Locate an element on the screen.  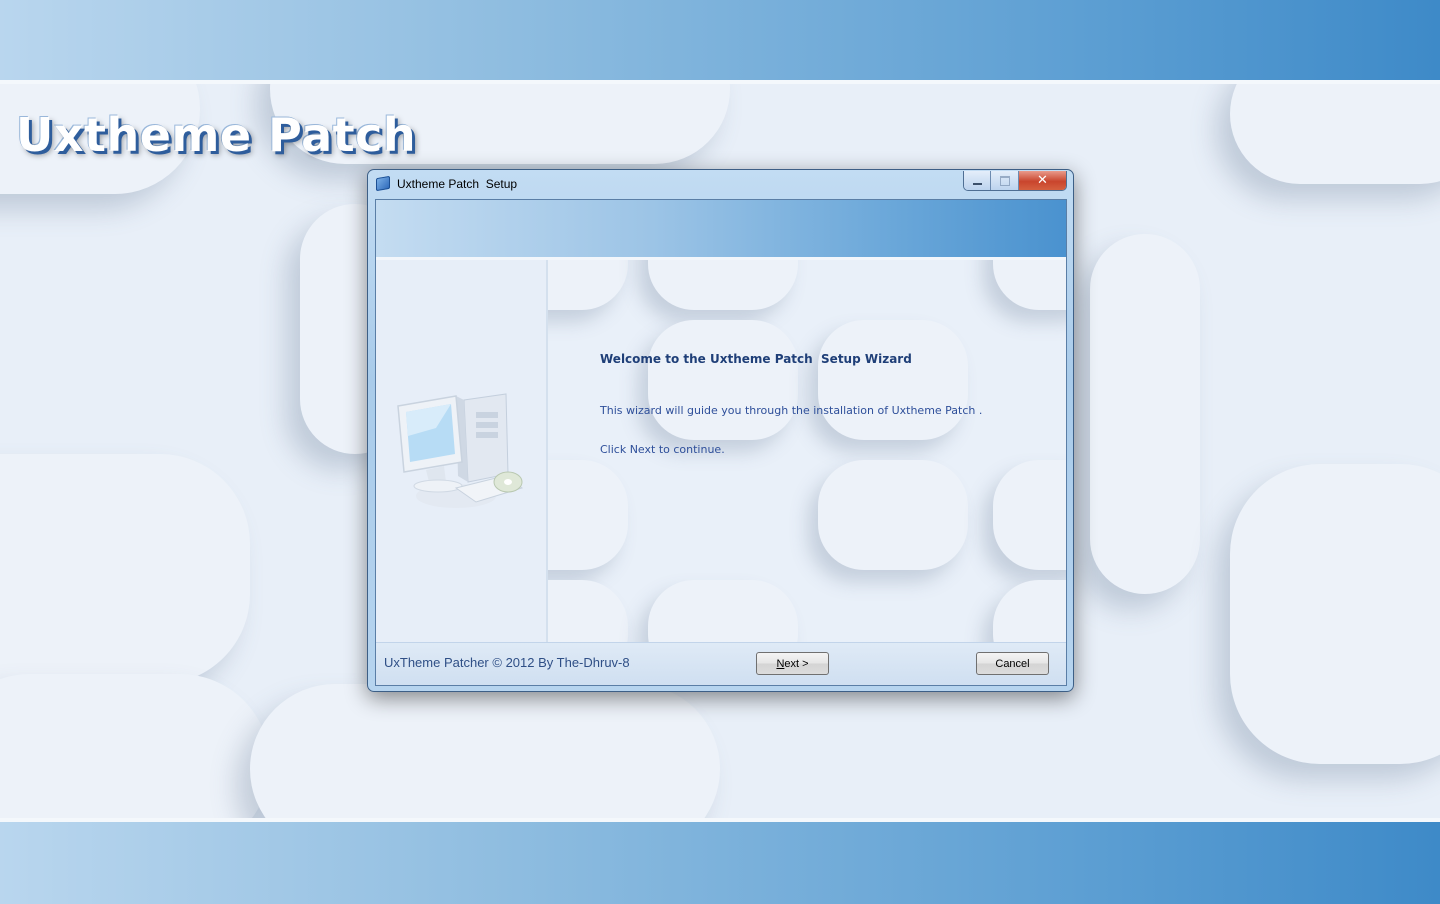
close-icon: ✕ is located at coordinates (1042, 180).